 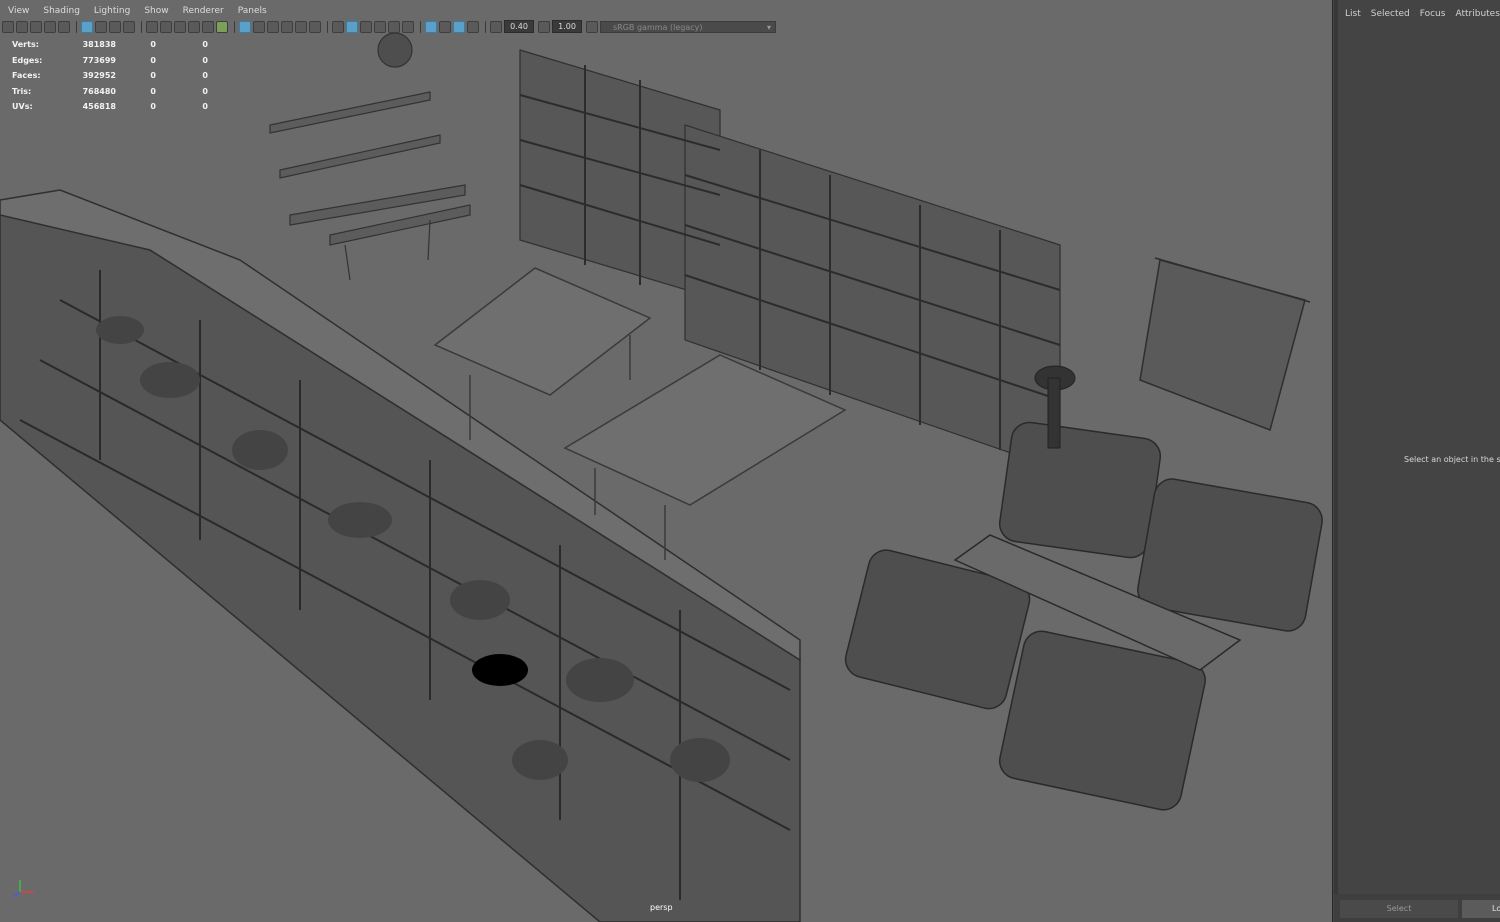 I want to click on hud-row: Edges: 773699 0 0, so click(x=110, y=61).